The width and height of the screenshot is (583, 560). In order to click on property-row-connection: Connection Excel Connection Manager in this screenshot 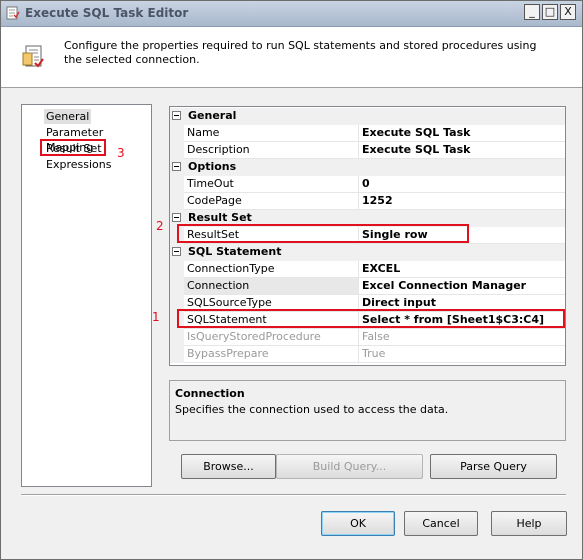, I will do `click(367, 286)`.